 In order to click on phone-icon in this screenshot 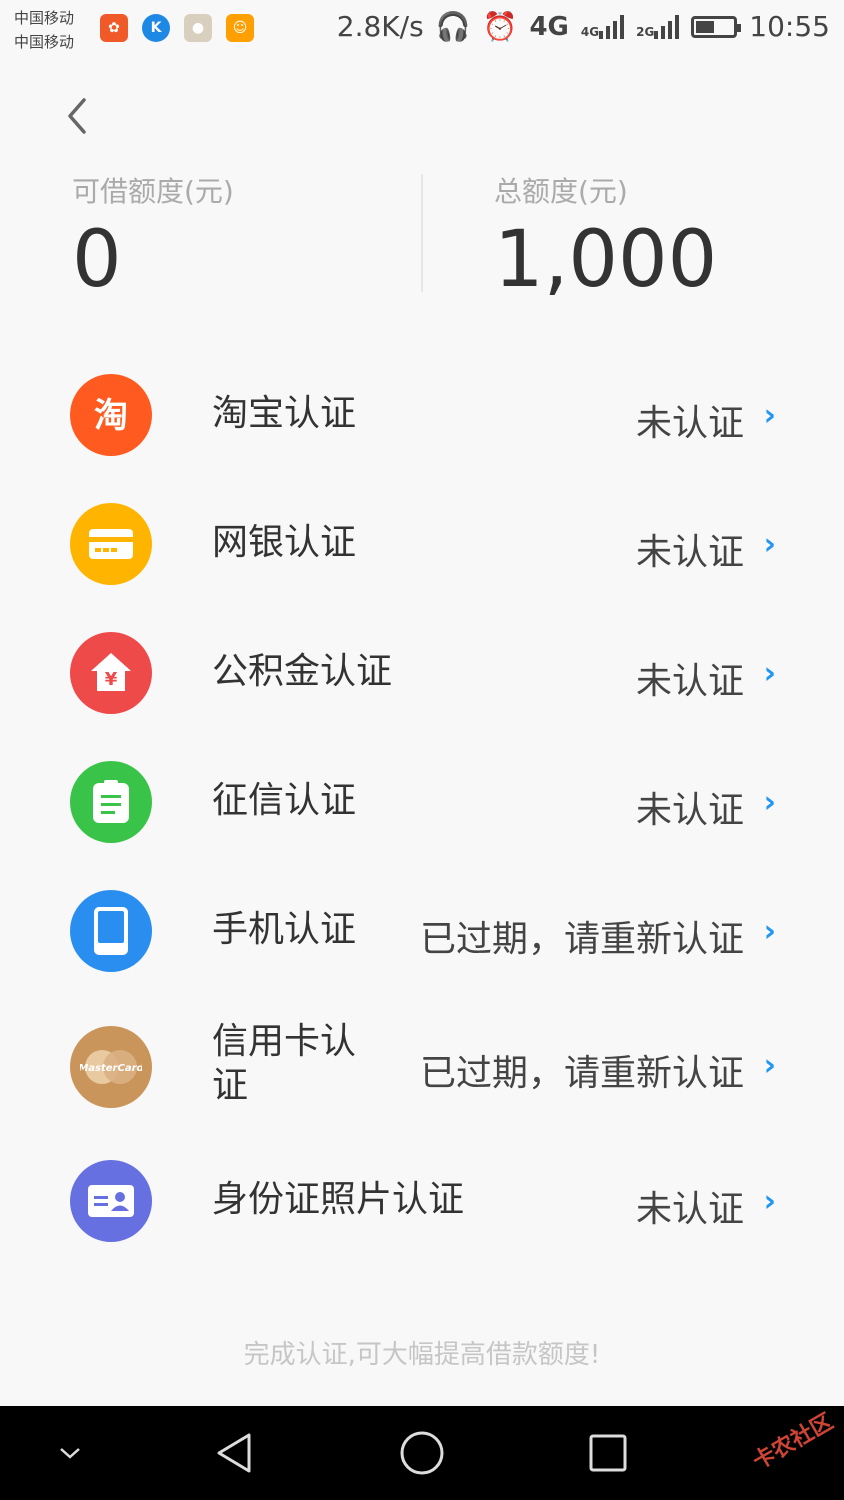, I will do `click(111, 931)`.